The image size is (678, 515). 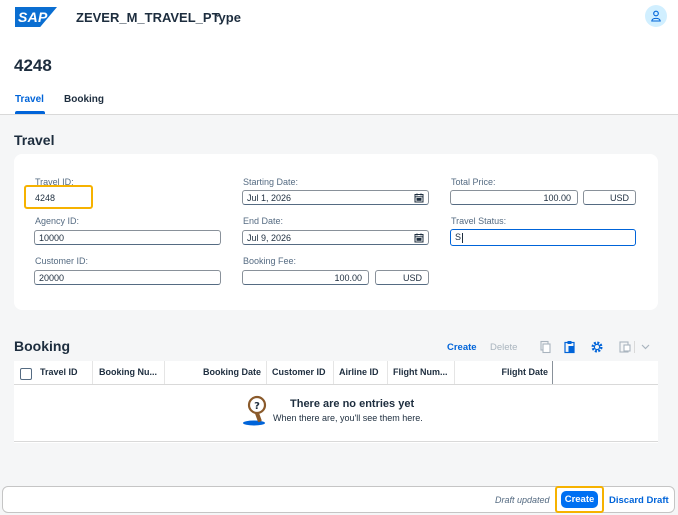 I want to click on end-date-label: End Date:, so click(x=263, y=221).